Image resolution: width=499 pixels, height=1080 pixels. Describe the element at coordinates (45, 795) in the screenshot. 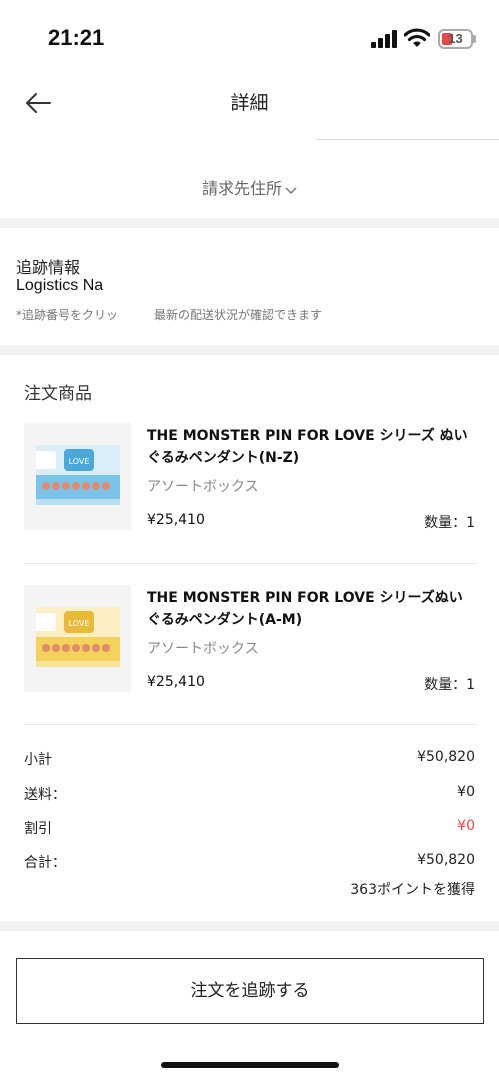

I see `shipping-label: 送料：` at that location.